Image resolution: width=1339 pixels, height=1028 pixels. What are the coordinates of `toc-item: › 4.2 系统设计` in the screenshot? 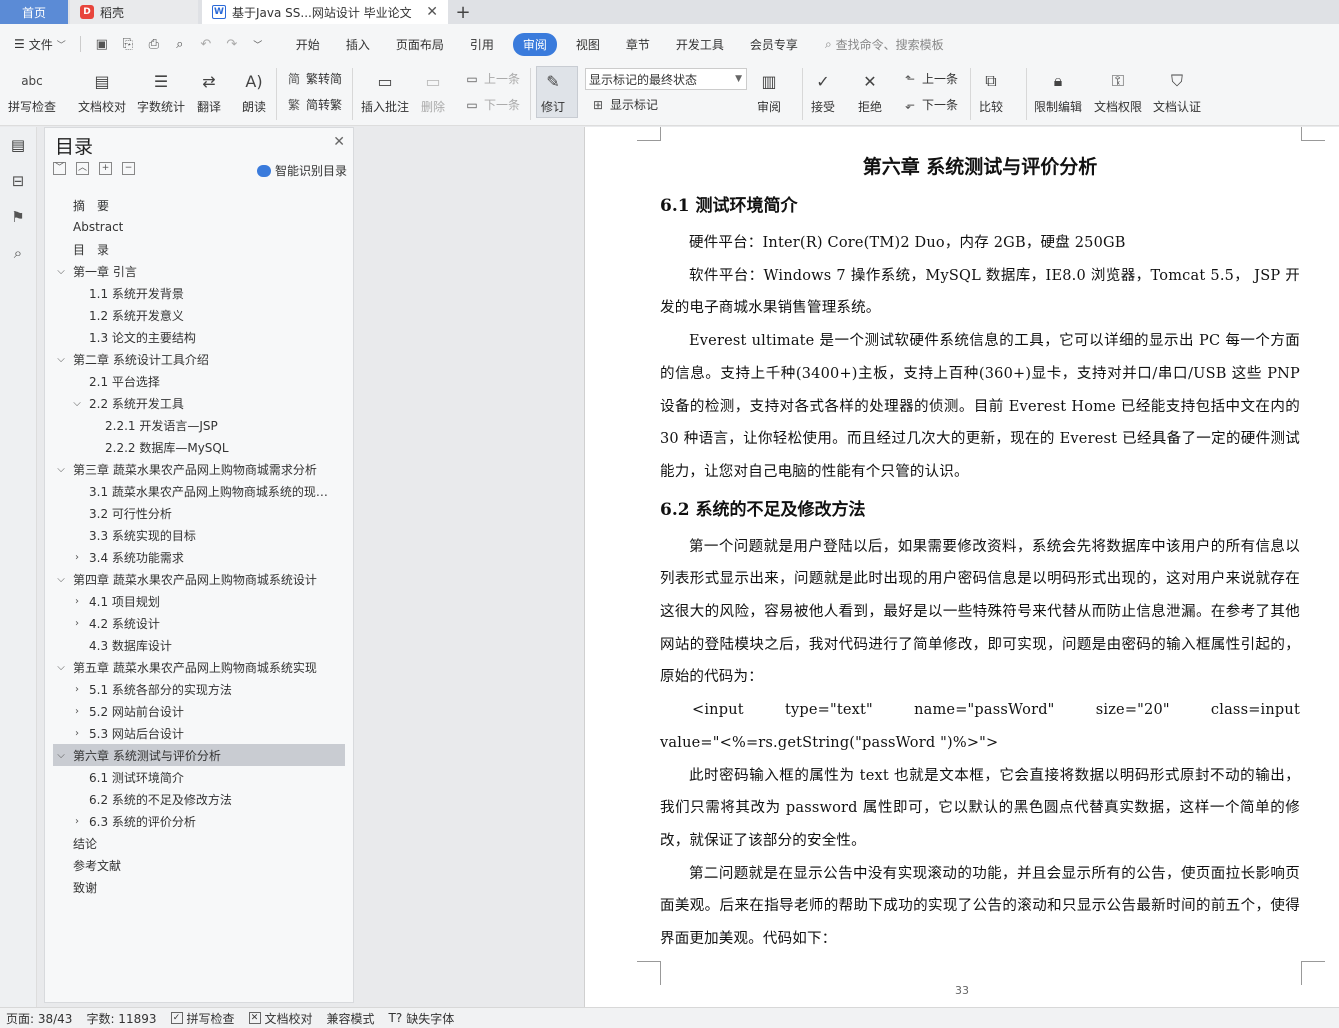 It's located at (199, 623).